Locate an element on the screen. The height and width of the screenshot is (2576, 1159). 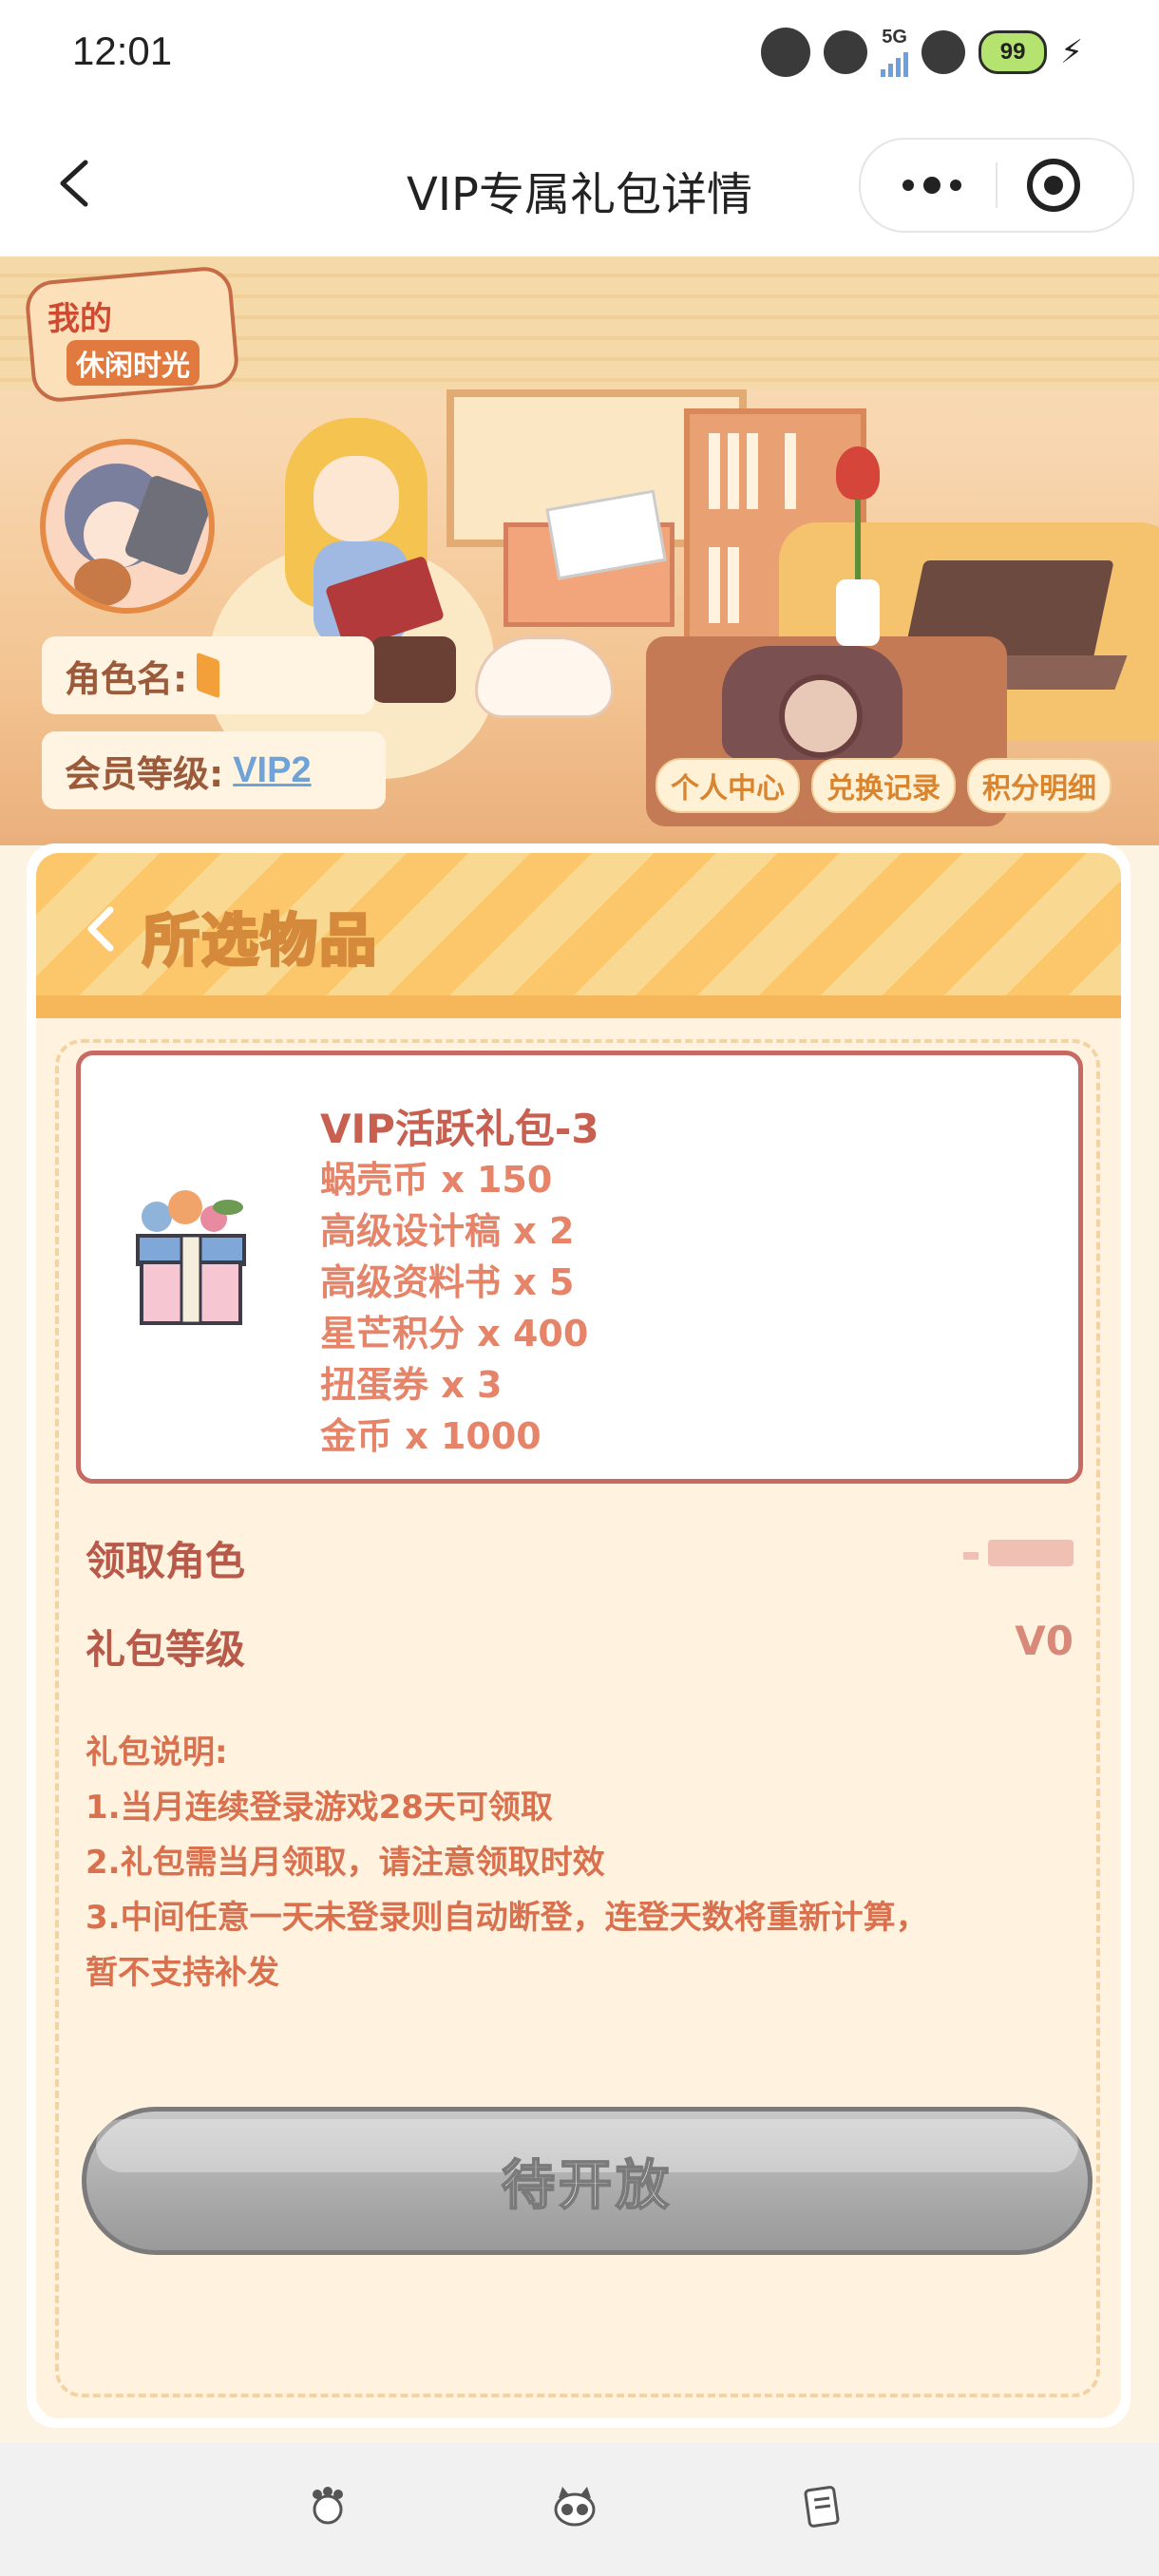
network-type: 5G is located at coordinates (894, 37).